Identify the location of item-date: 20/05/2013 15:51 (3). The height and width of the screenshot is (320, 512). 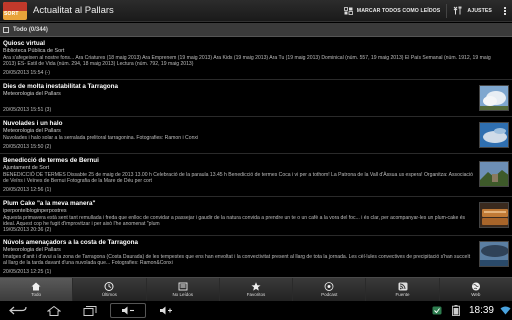
(27, 110).